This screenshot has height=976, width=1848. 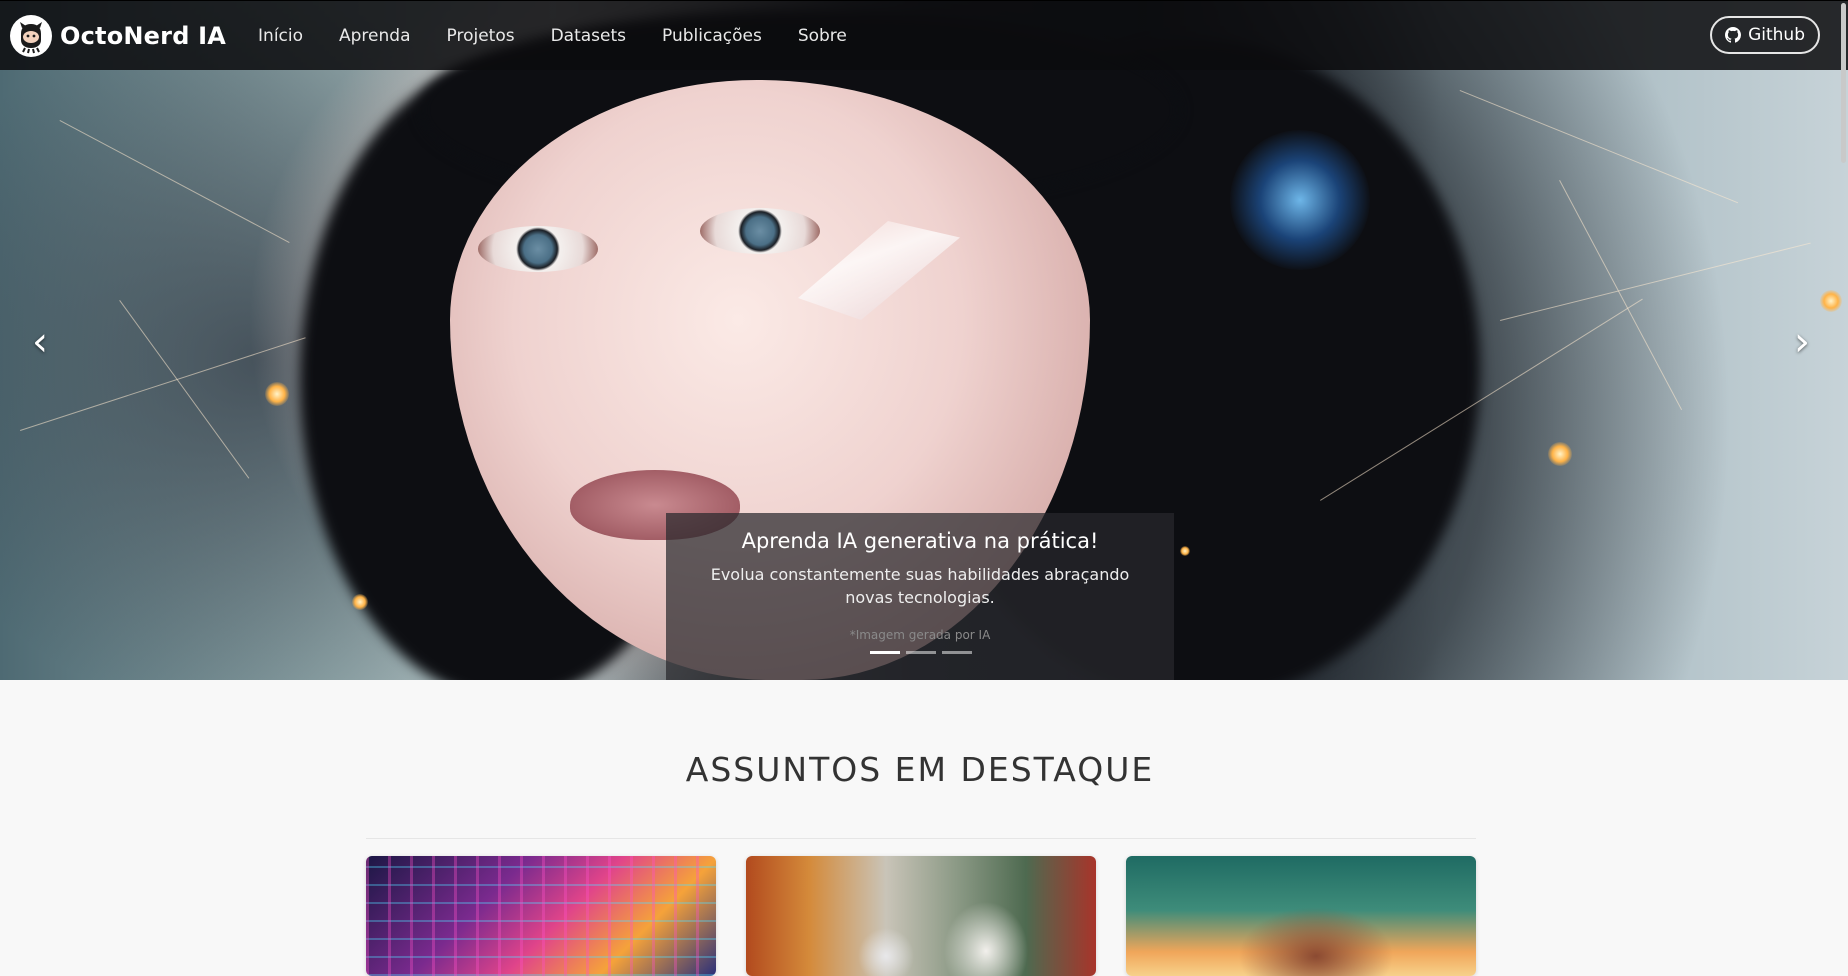 What do you see at coordinates (1300, 200) in the screenshot?
I see `hero-image-blue-glow` at bounding box center [1300, 200].